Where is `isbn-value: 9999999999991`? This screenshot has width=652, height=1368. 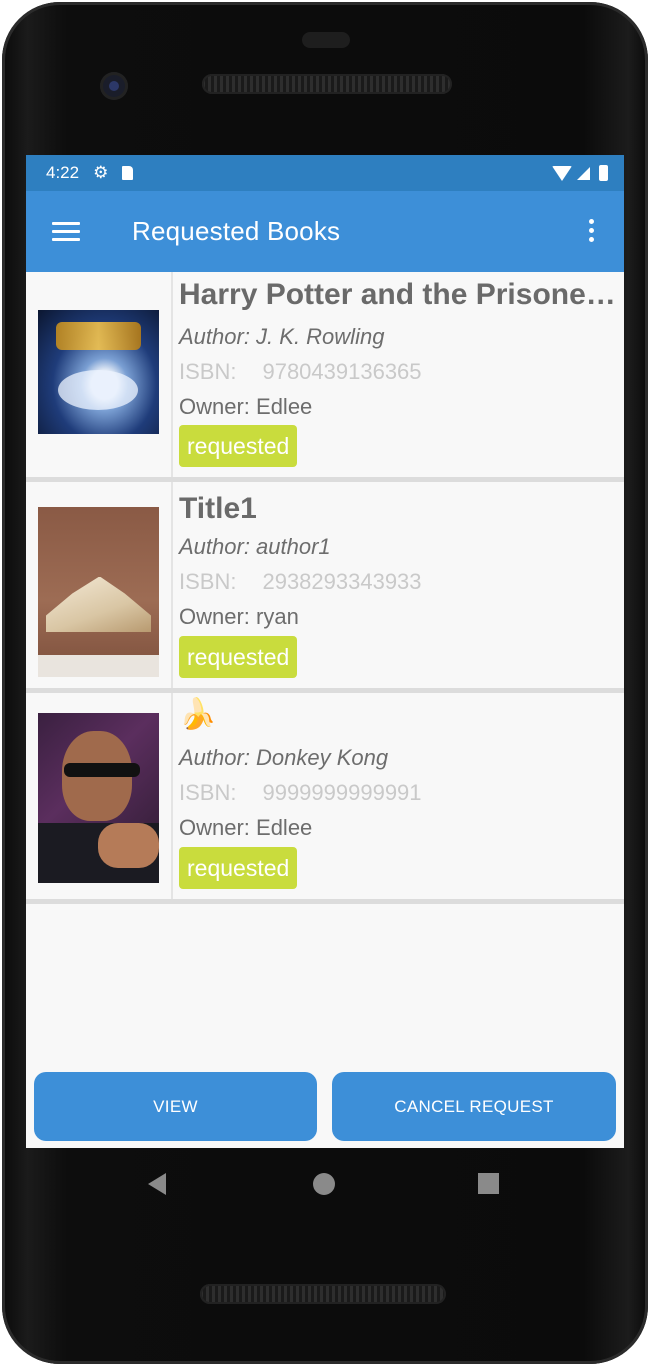
isbn-value: 9999999999991 is located at coordinates (342, 792).